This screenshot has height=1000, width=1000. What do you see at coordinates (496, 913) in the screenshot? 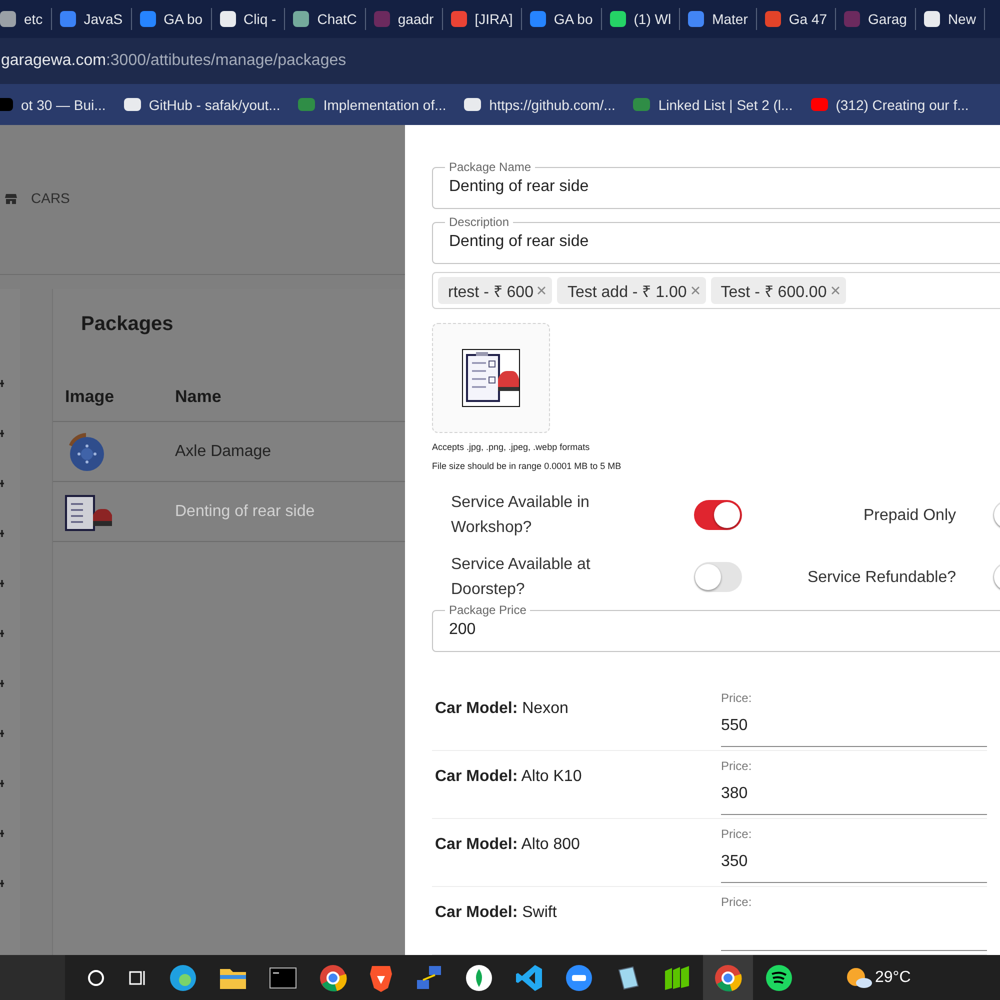
I see `car-model-text: Car Model: Swift` at bounding box center [496, 913].